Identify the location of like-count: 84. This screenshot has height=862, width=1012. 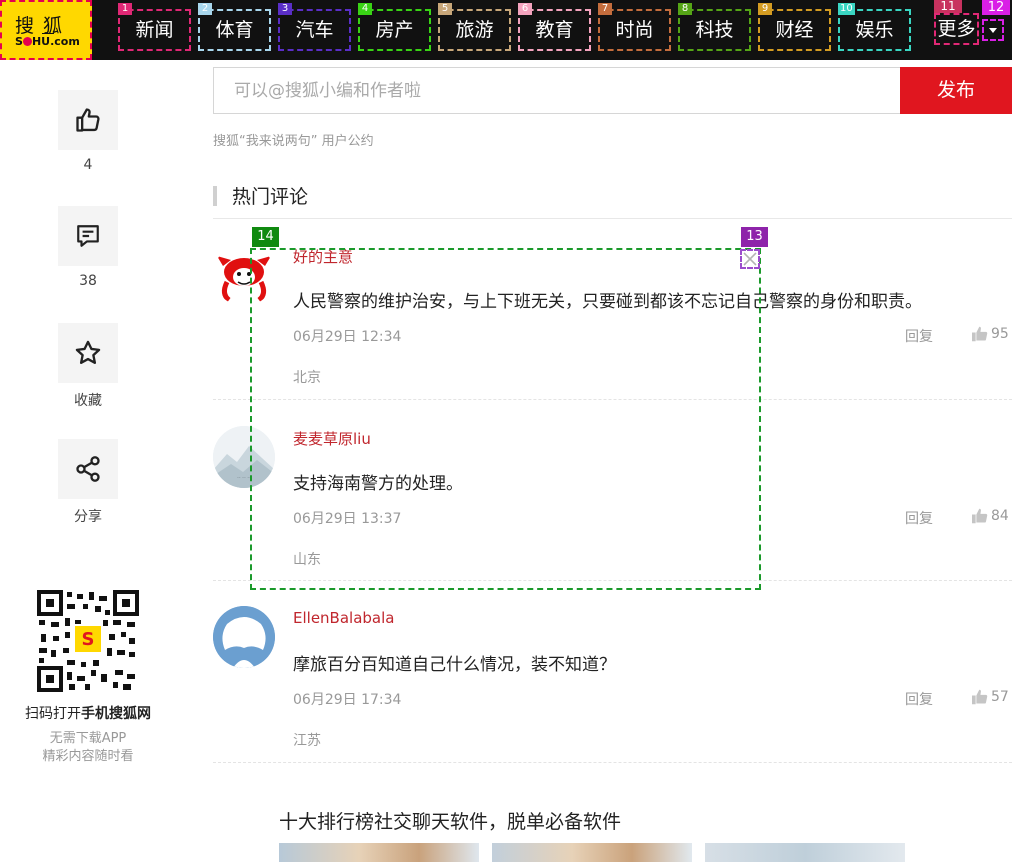
(1000, 516).